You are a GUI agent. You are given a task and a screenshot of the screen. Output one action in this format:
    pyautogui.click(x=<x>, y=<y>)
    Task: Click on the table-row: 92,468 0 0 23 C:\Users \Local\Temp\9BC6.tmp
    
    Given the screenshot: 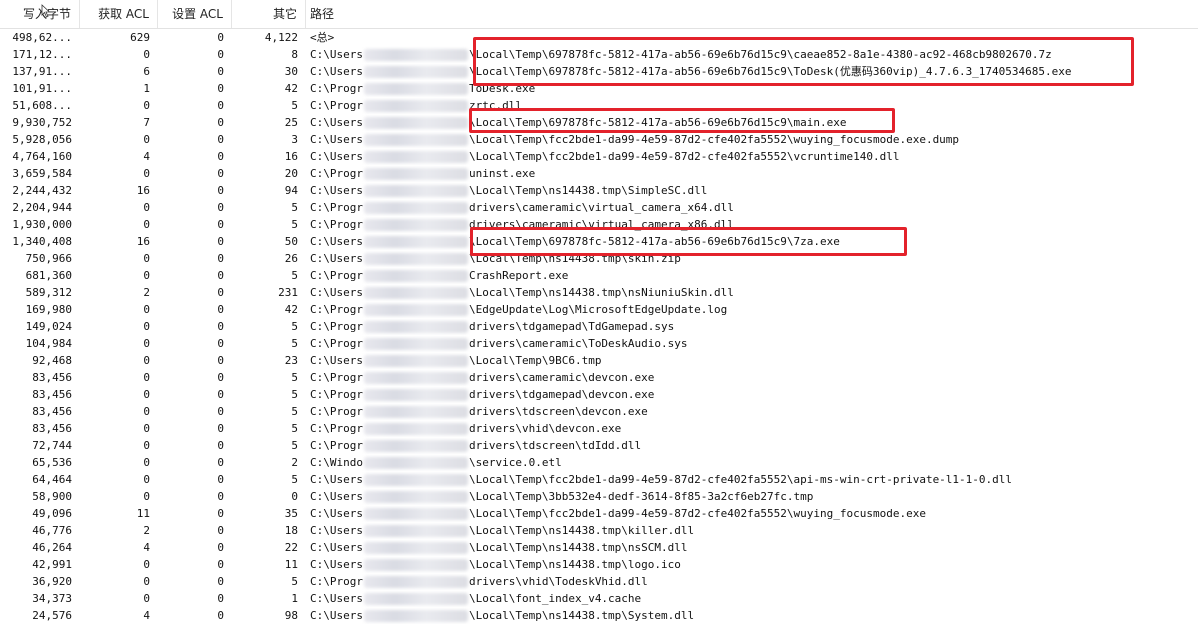 What is the action you would take?
    pyautogui.click(x=599, y=360)
    